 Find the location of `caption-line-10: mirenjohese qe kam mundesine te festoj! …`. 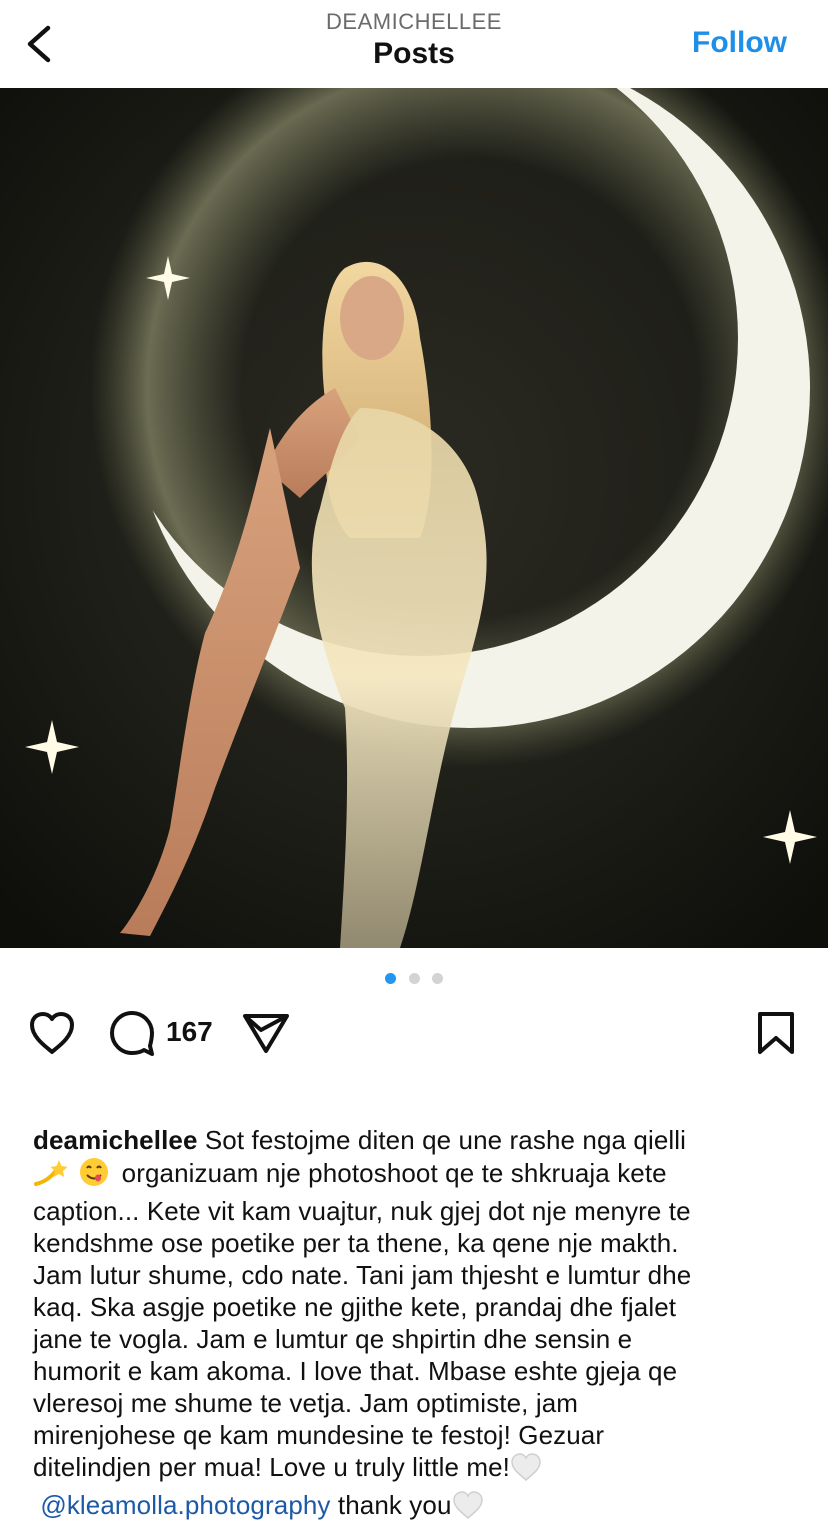

caption-line-10: mirenjohese qe kam mundesine te festoj! … is located at coordinates (319, 1435).